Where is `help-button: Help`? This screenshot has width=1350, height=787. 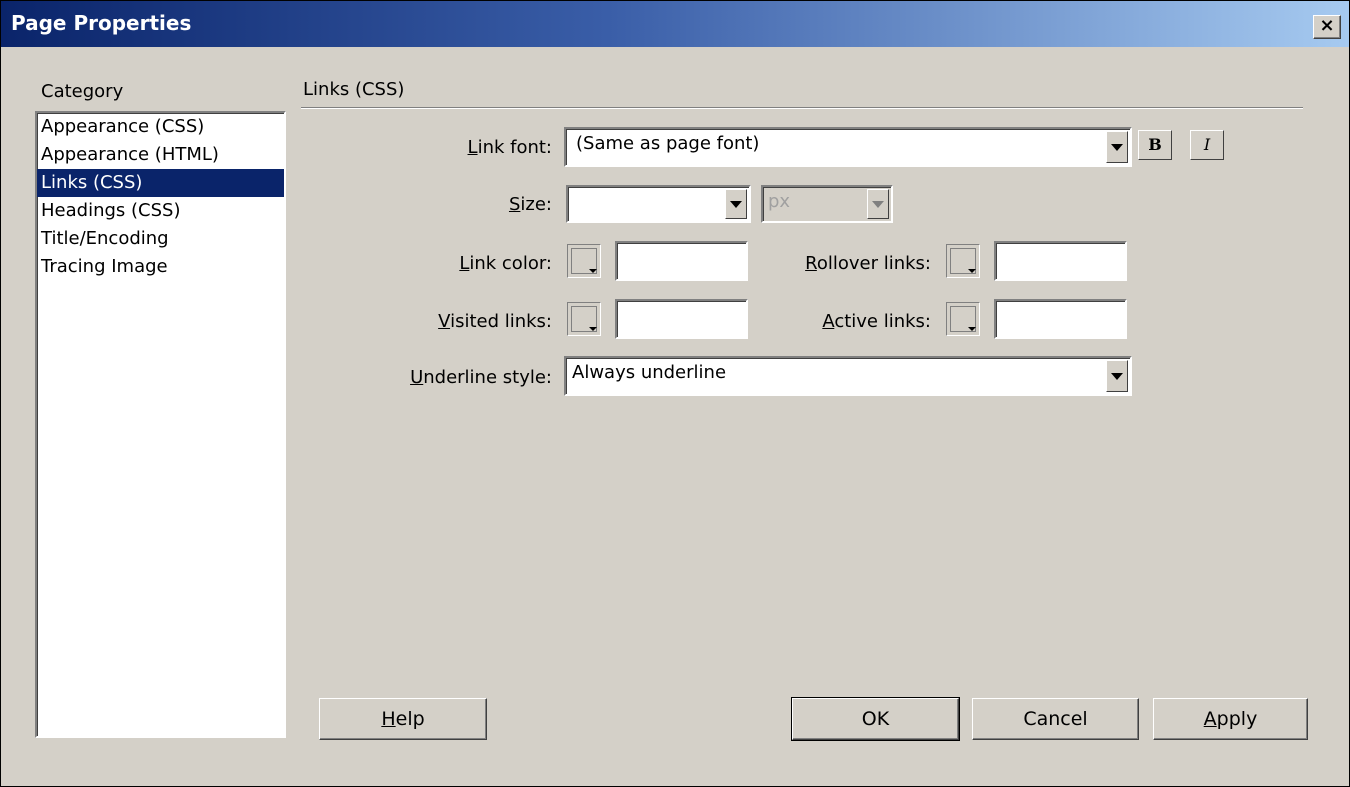
help-button: Help is located at coordinates (403, 719).